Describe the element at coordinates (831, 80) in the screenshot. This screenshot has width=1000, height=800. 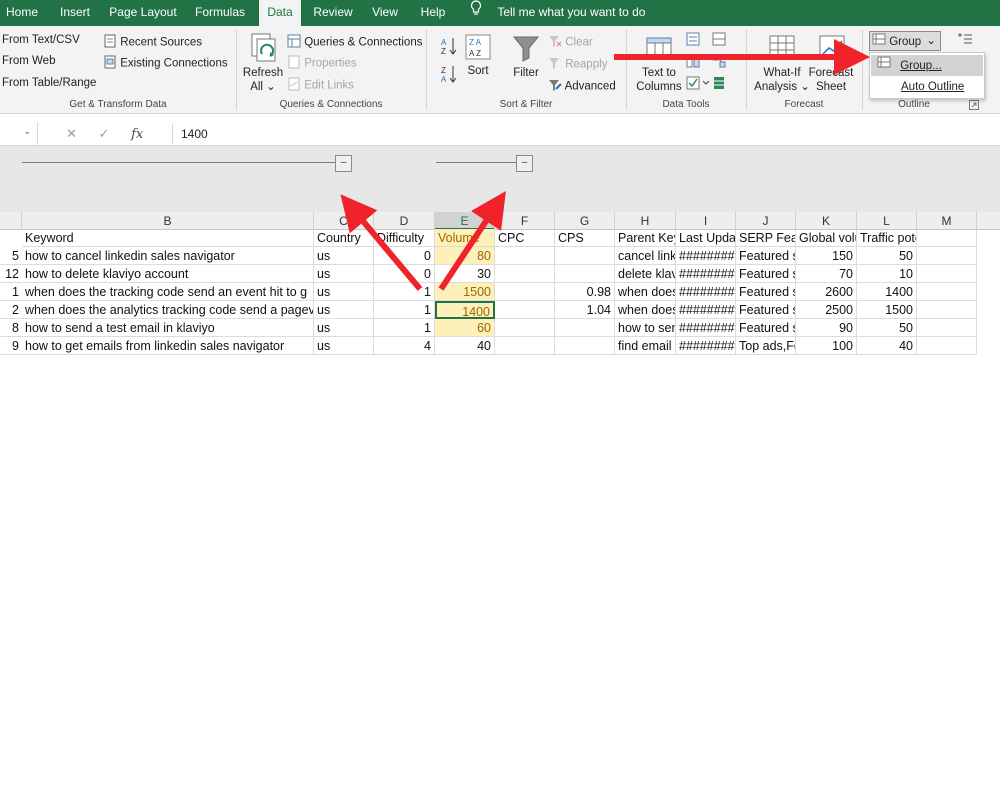
I see `forecast-sheet-button: Forecast Sheet` at that location.